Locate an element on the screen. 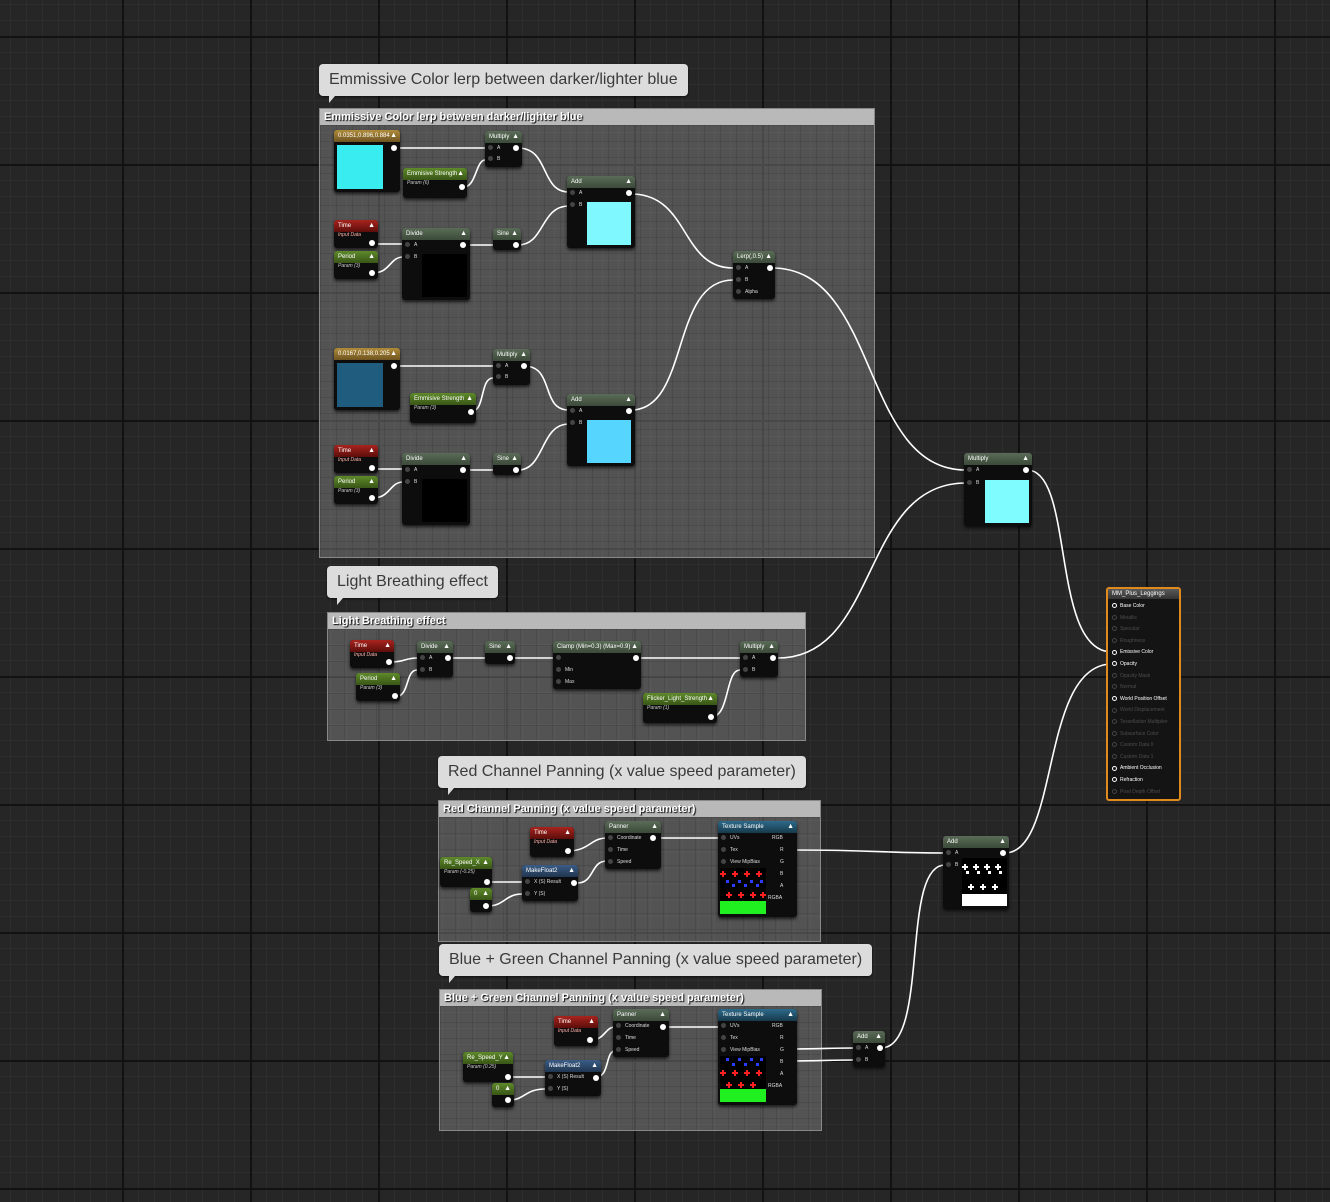  material-pin: Tessellation Multiplier is located at coordinates (1140, 722).